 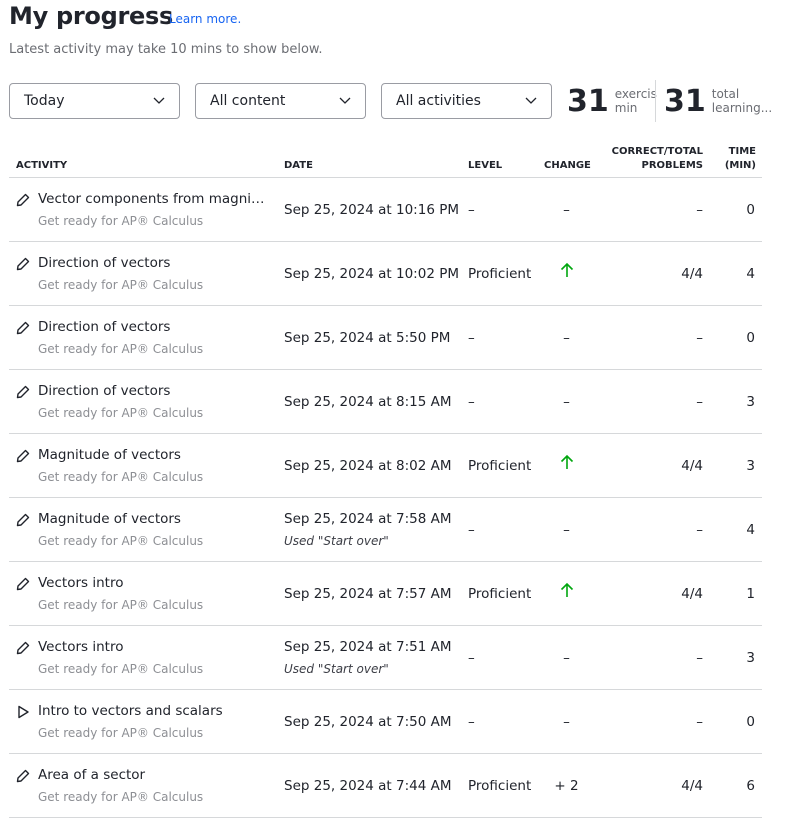 I want to click on content-dropdown: All content, so click(x=280, y=101).